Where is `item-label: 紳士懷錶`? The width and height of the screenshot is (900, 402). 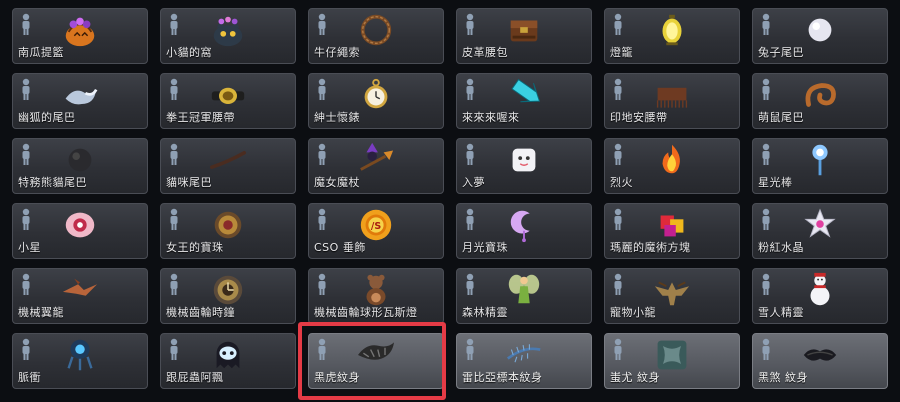
item-label: 紳士懷錶 is located at coordinates (337, 117).